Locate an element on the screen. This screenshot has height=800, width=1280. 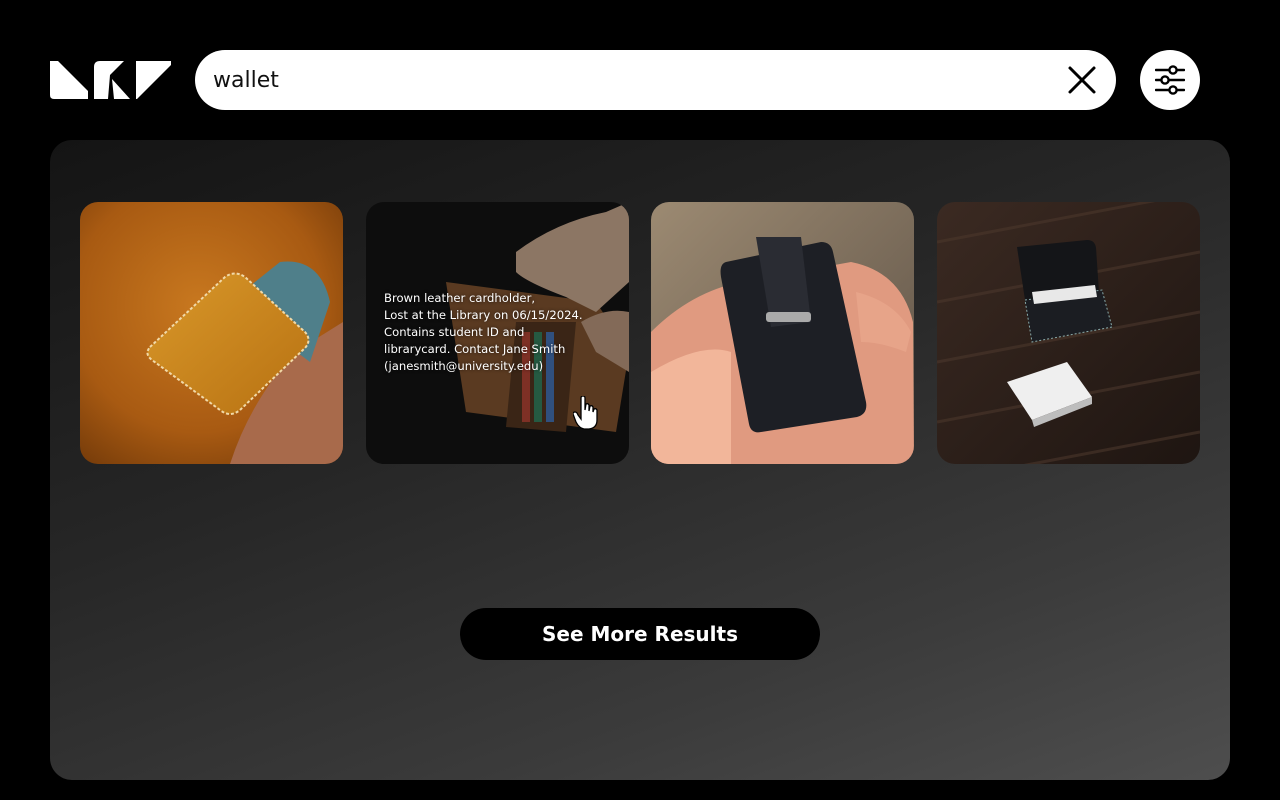
close-icon is located at coordinates (1082, 80).